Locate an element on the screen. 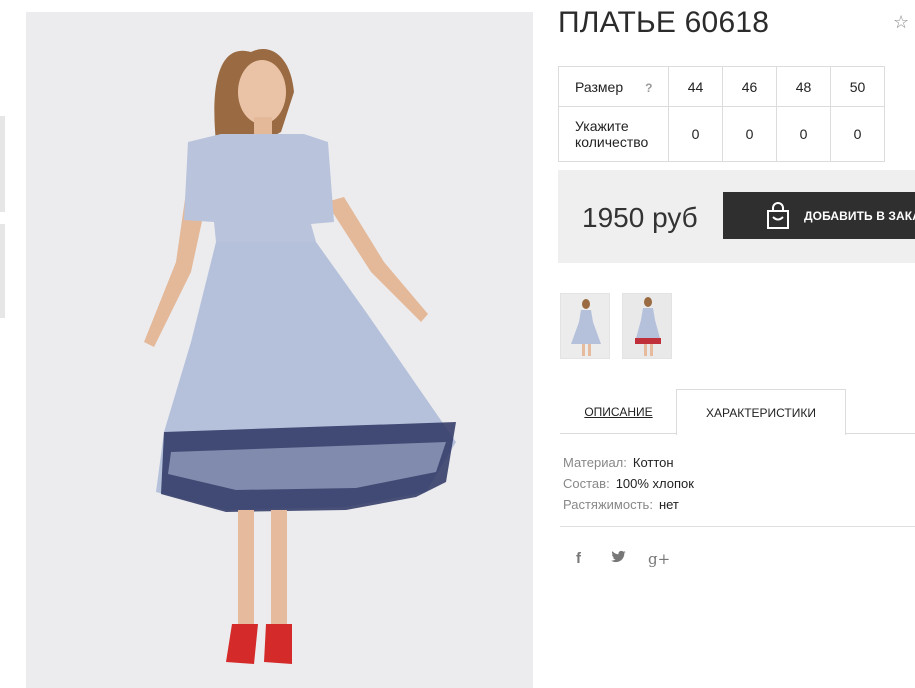 The height and width of the screenshot is (688, 915). size-row: Размер? 44 46 48 50 is located at coordinates (721, 86).